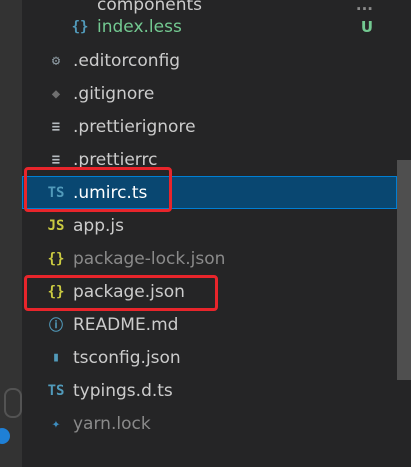 Image resolution: width=411 pixels, height=467 pixels. What do you see at coordinates (209, 390) in the screenshot?
I see `tree-item-typings: TS typings.d.ts` at bounding box center [209, 390].